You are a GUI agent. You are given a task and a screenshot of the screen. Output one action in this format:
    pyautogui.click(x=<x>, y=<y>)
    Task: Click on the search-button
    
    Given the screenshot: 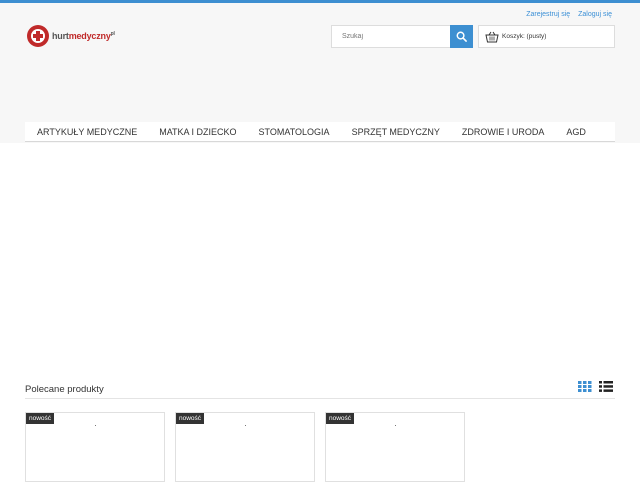 What is the action you would take?
    pyautogui.click(x=461, y=36)
    